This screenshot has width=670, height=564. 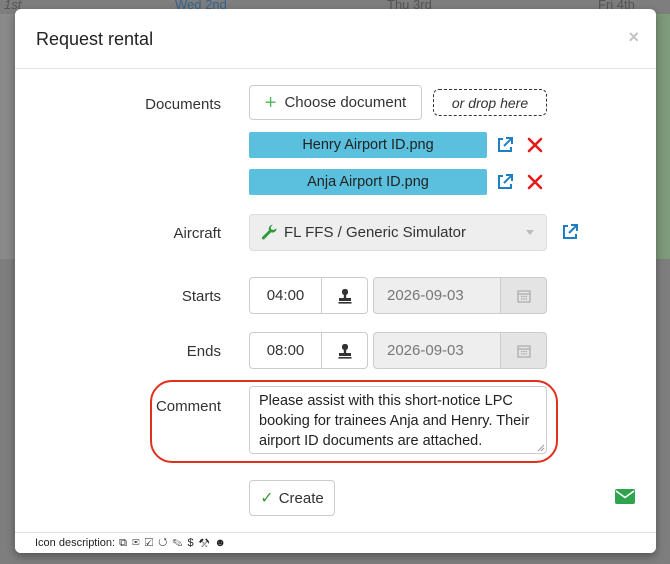 What do you see at coordinates (398, 420) in the screenshot?
I see `comment-textarea` at bounding box center [398, 420].